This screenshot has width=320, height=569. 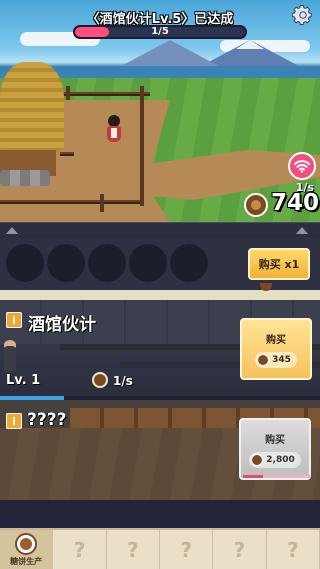 What do you see at coordinates (26, 561) in the screenshot?
I see `tab-label: 糖饼生产` at bounding box center [26, 561].